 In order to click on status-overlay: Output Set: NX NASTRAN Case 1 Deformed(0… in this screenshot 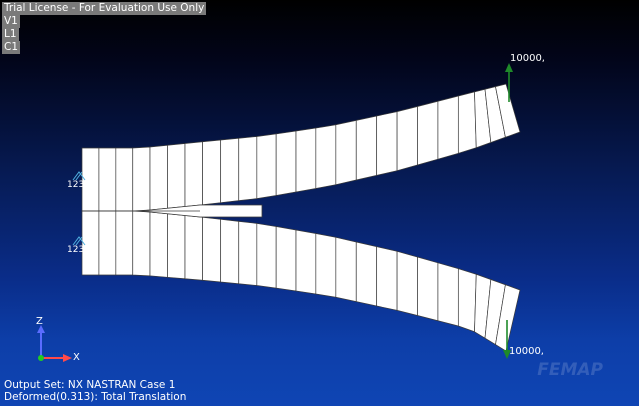, I will do `click(95, 391)`.